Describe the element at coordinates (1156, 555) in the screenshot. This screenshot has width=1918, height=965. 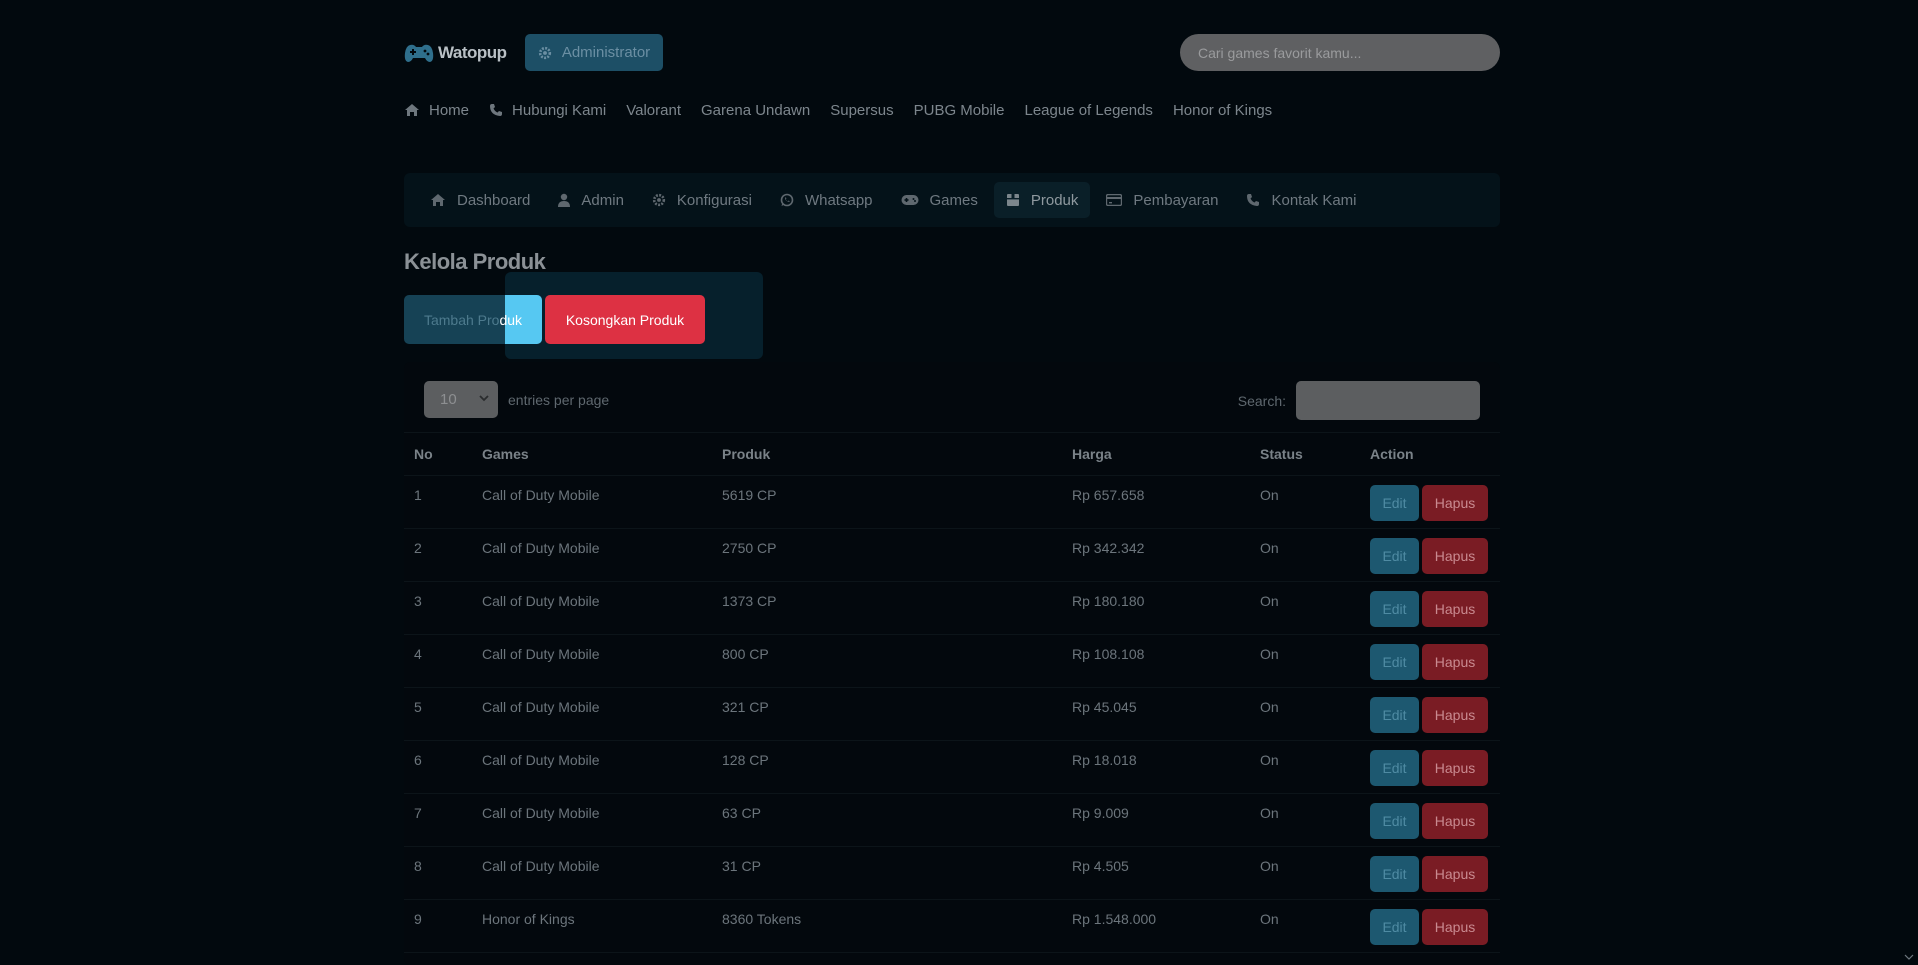
I see `table-cell: Rp 342.342` at that location.